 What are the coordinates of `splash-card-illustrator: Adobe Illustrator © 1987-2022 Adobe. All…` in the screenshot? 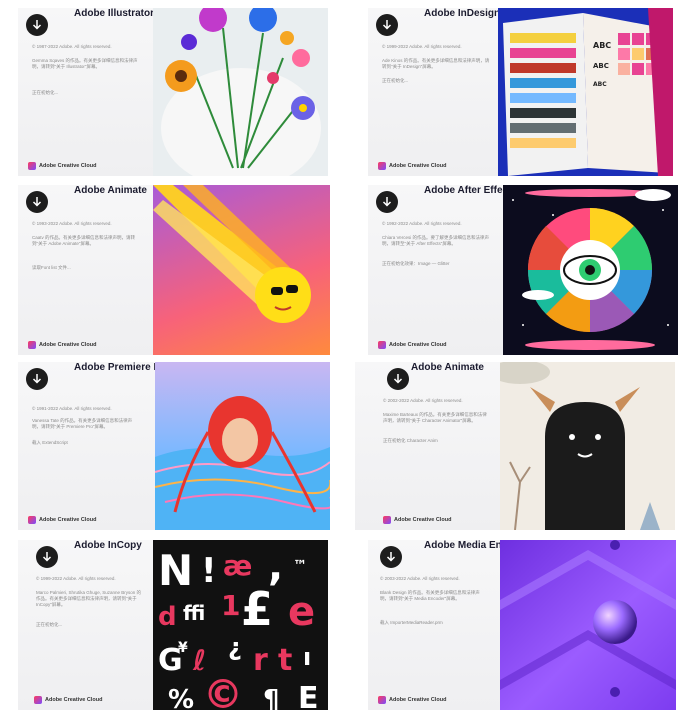 It's located at (173, 92).